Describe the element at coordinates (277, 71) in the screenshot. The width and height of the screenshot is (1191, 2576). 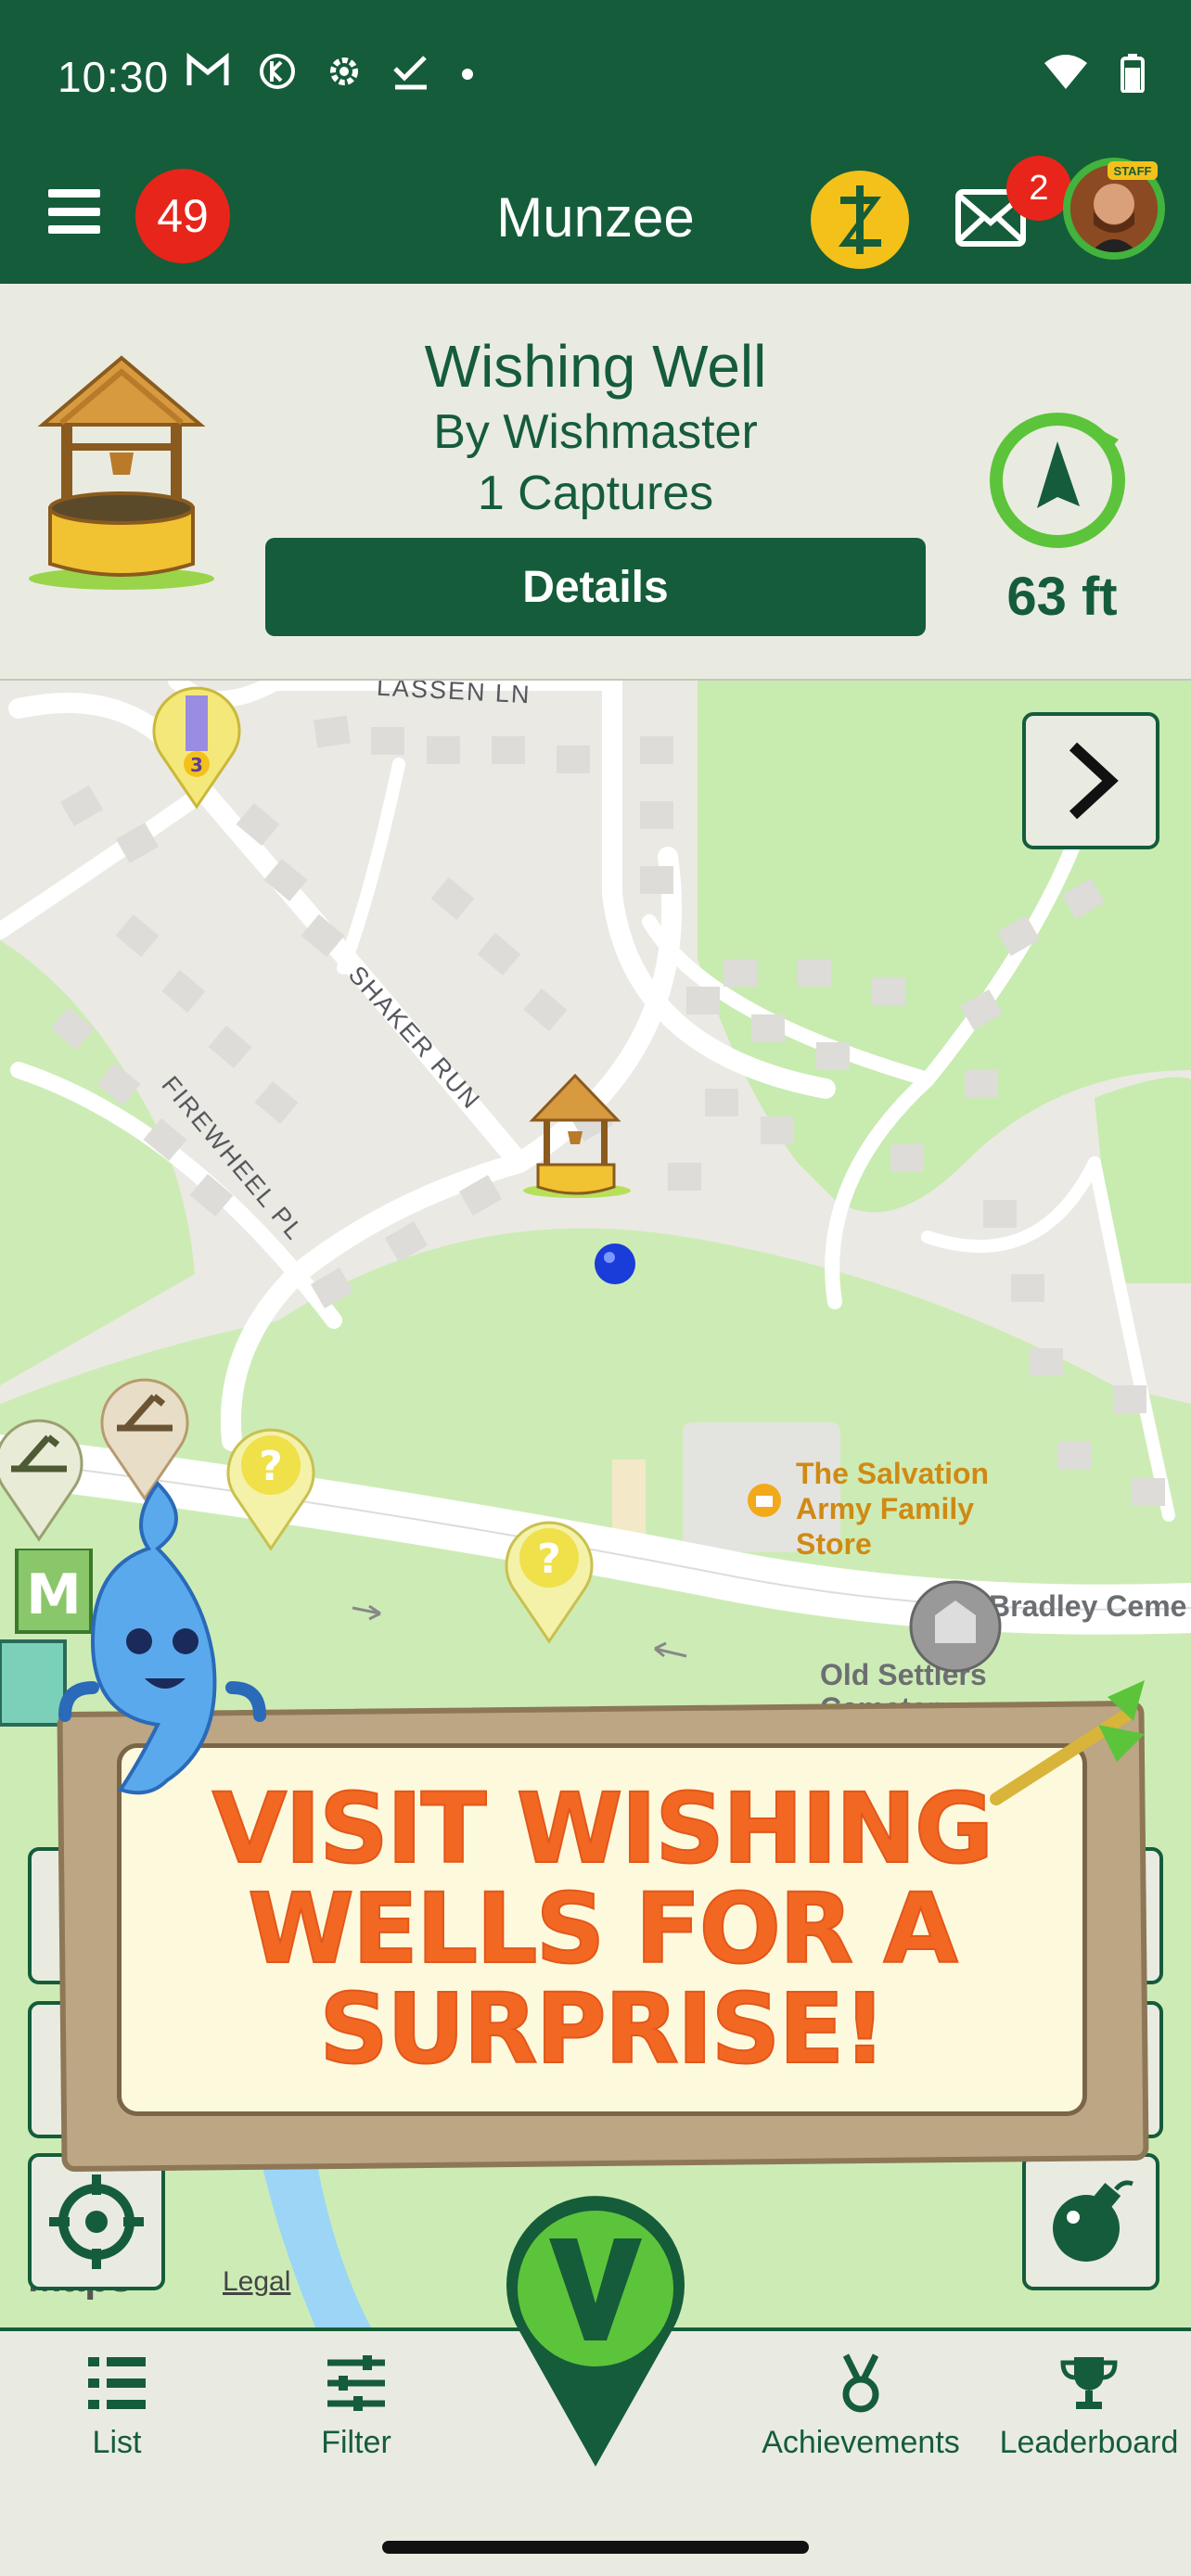
I see `app-icon` at that location.